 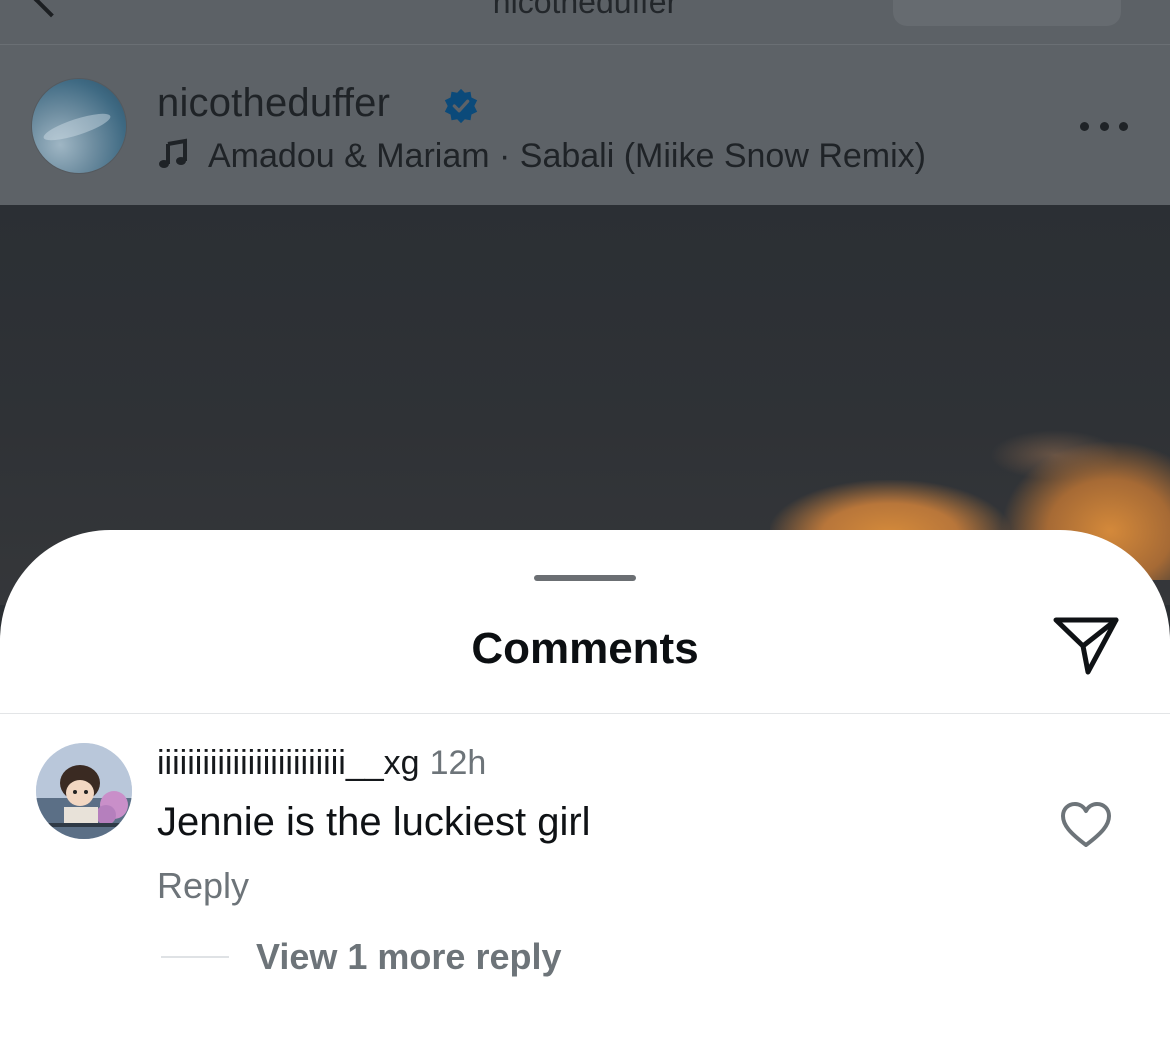 What do you see at coordinates (1086, 825) in the screenshot?
I see `heart-icon` at bounding box center [1086, 825].